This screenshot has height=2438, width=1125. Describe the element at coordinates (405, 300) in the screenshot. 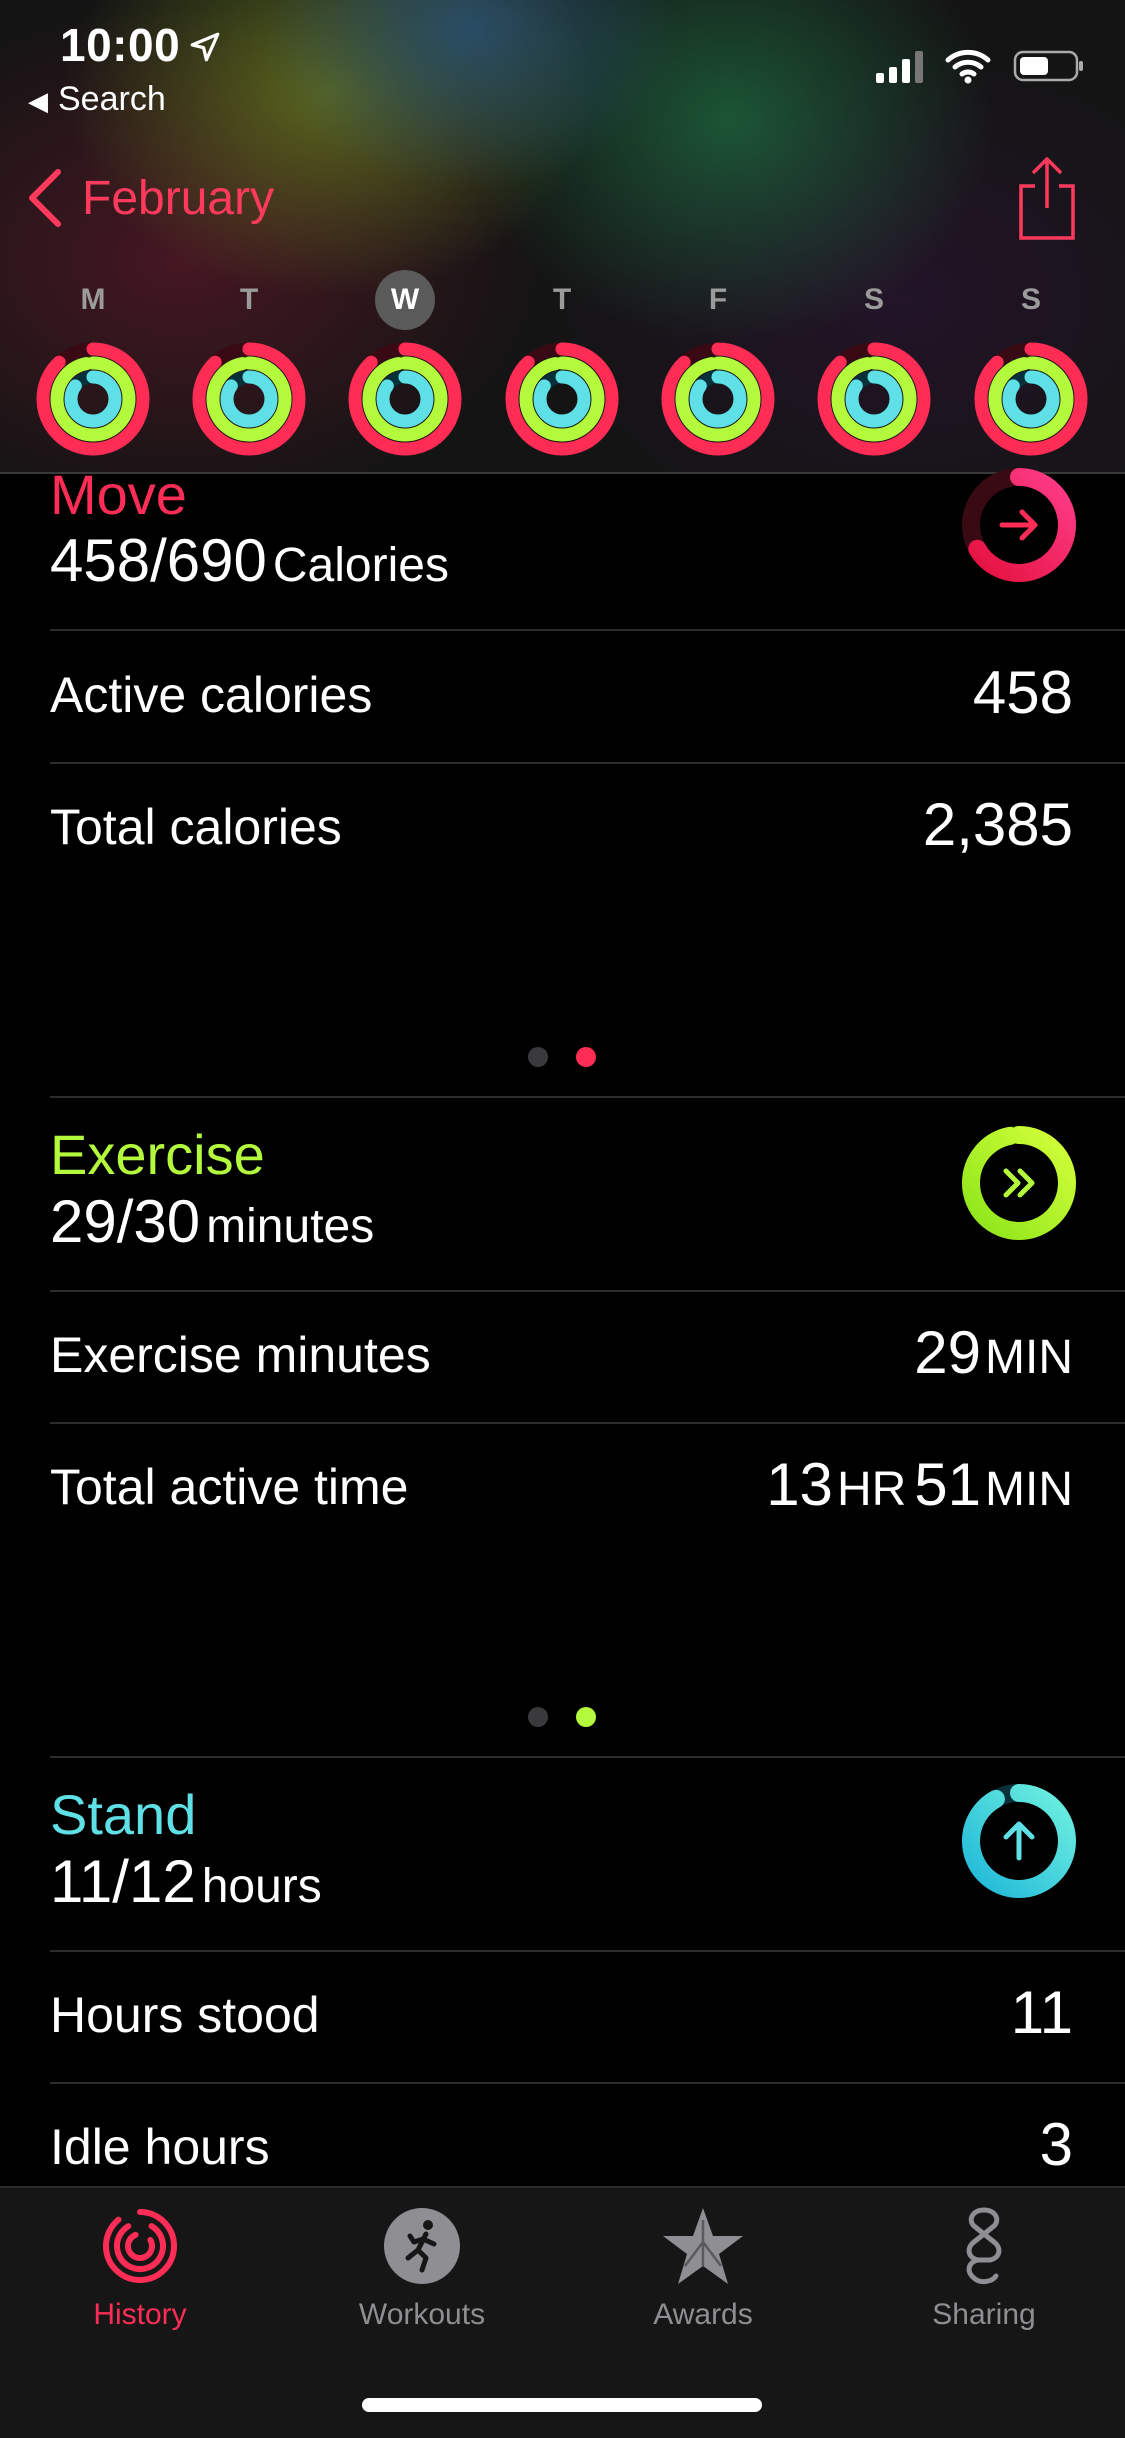

I see `weekday-label: W` at that location.